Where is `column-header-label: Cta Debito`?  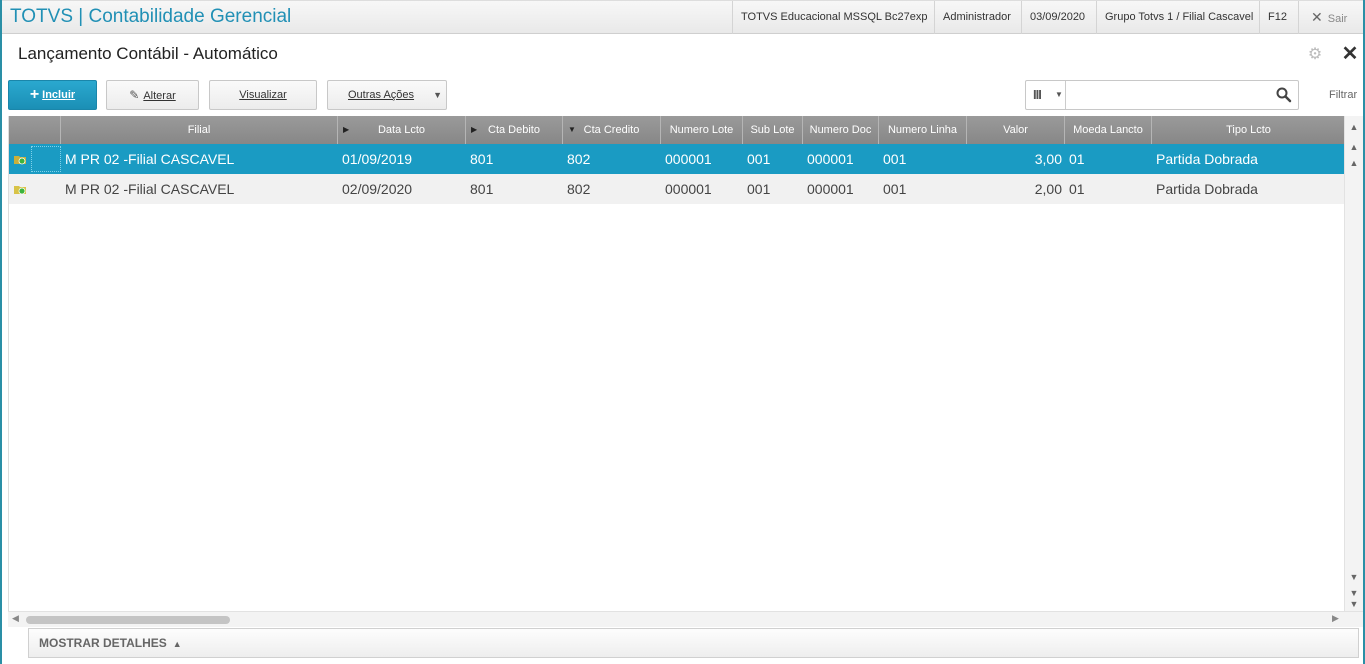 column-header-label: Cta Debito is located at coordinates (514, 130).